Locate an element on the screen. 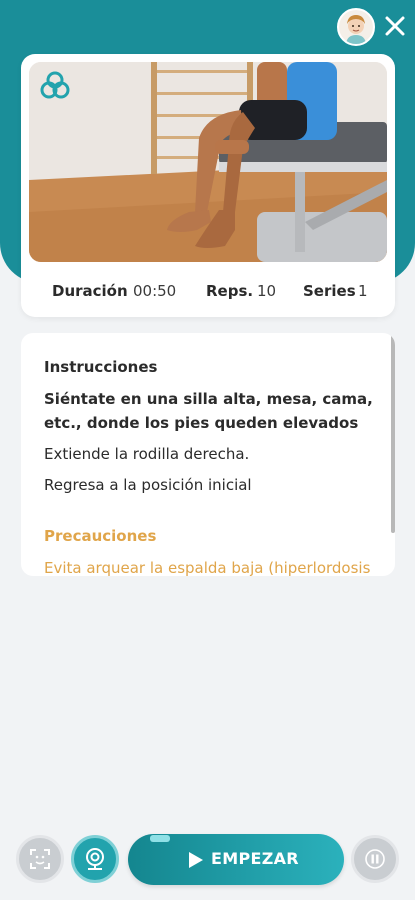 This screenshot has width=415, height=900. reps-value: 10 is located at coordinates (267, 291).